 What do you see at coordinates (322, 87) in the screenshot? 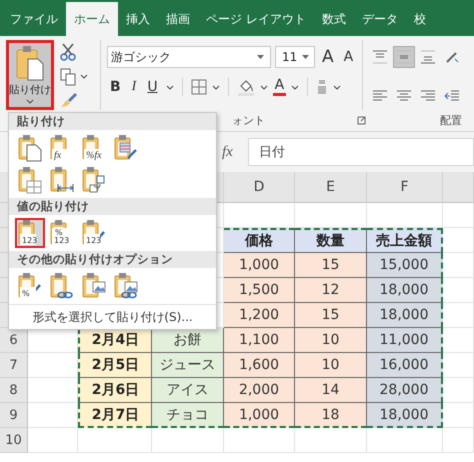
I see `phonetic-icon` at bounding box center [322, 87].